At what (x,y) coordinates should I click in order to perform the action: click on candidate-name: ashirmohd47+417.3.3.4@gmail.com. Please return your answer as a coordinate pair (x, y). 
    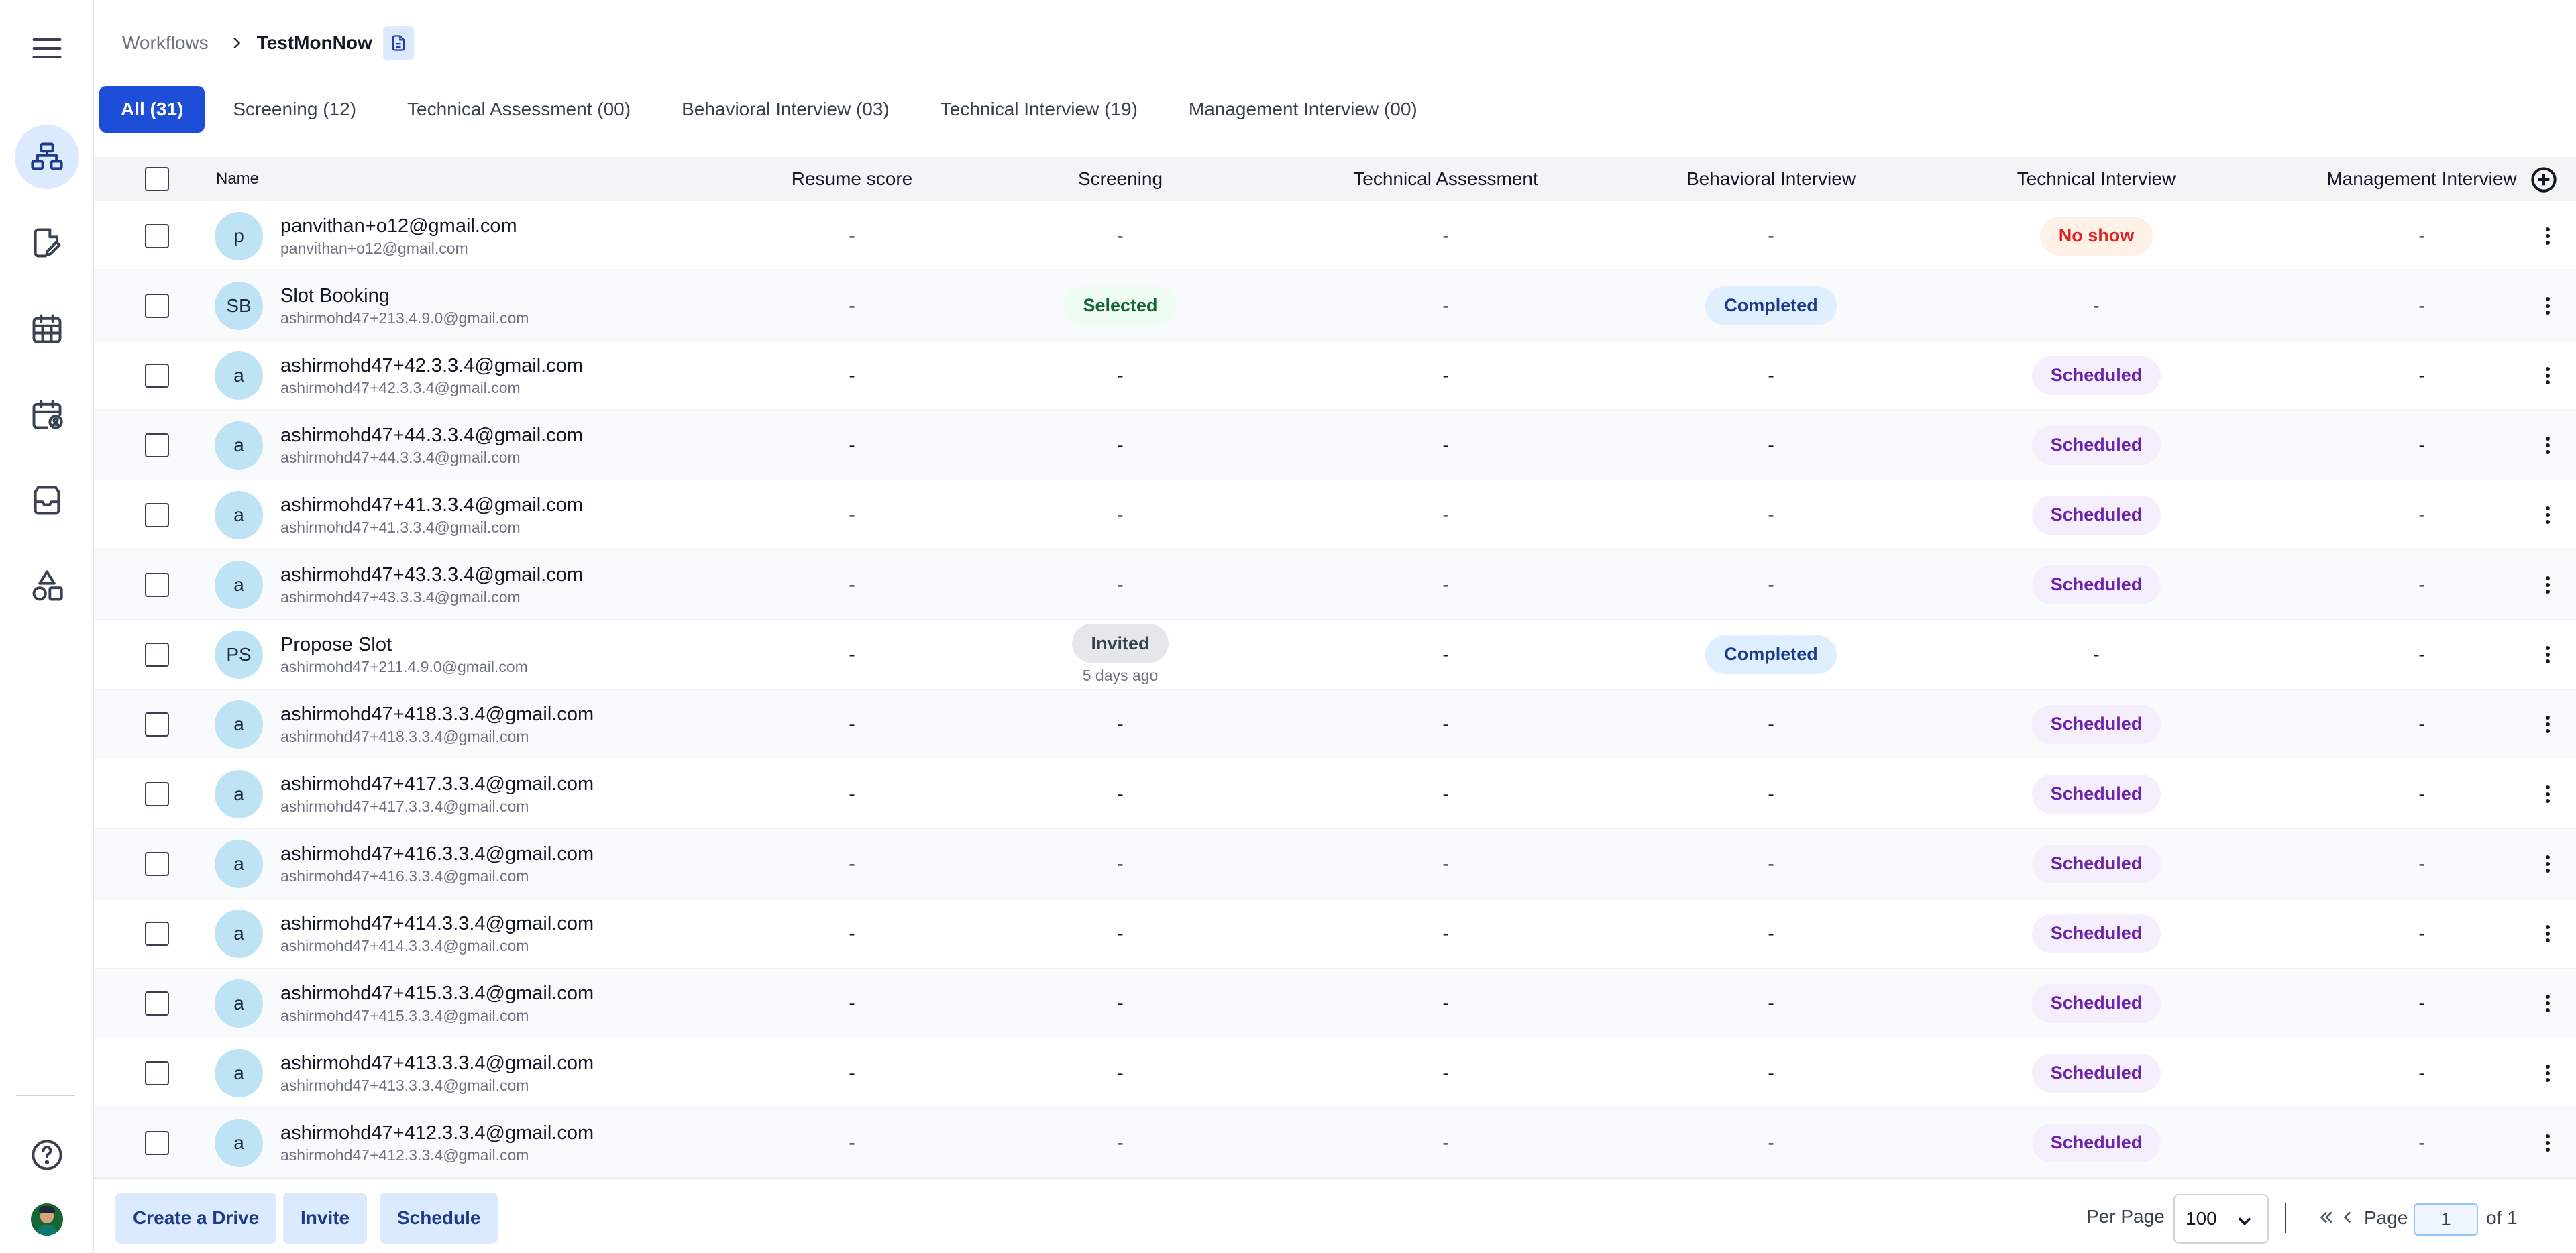
    Looking at the image, I should click on (437, 784).